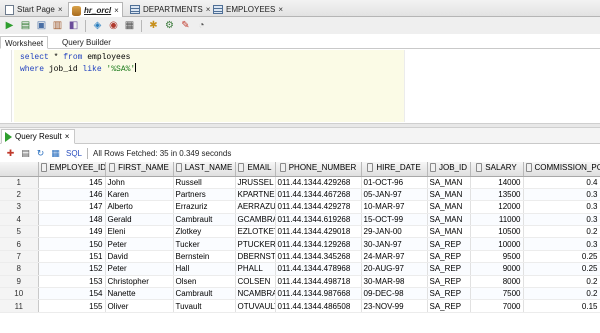 The height and width of the screenshot is (333, 600). What do you see at coordinates (72, 220) in the screenshot?
I see `table-cell: 148` at bounding box center [72, 220].